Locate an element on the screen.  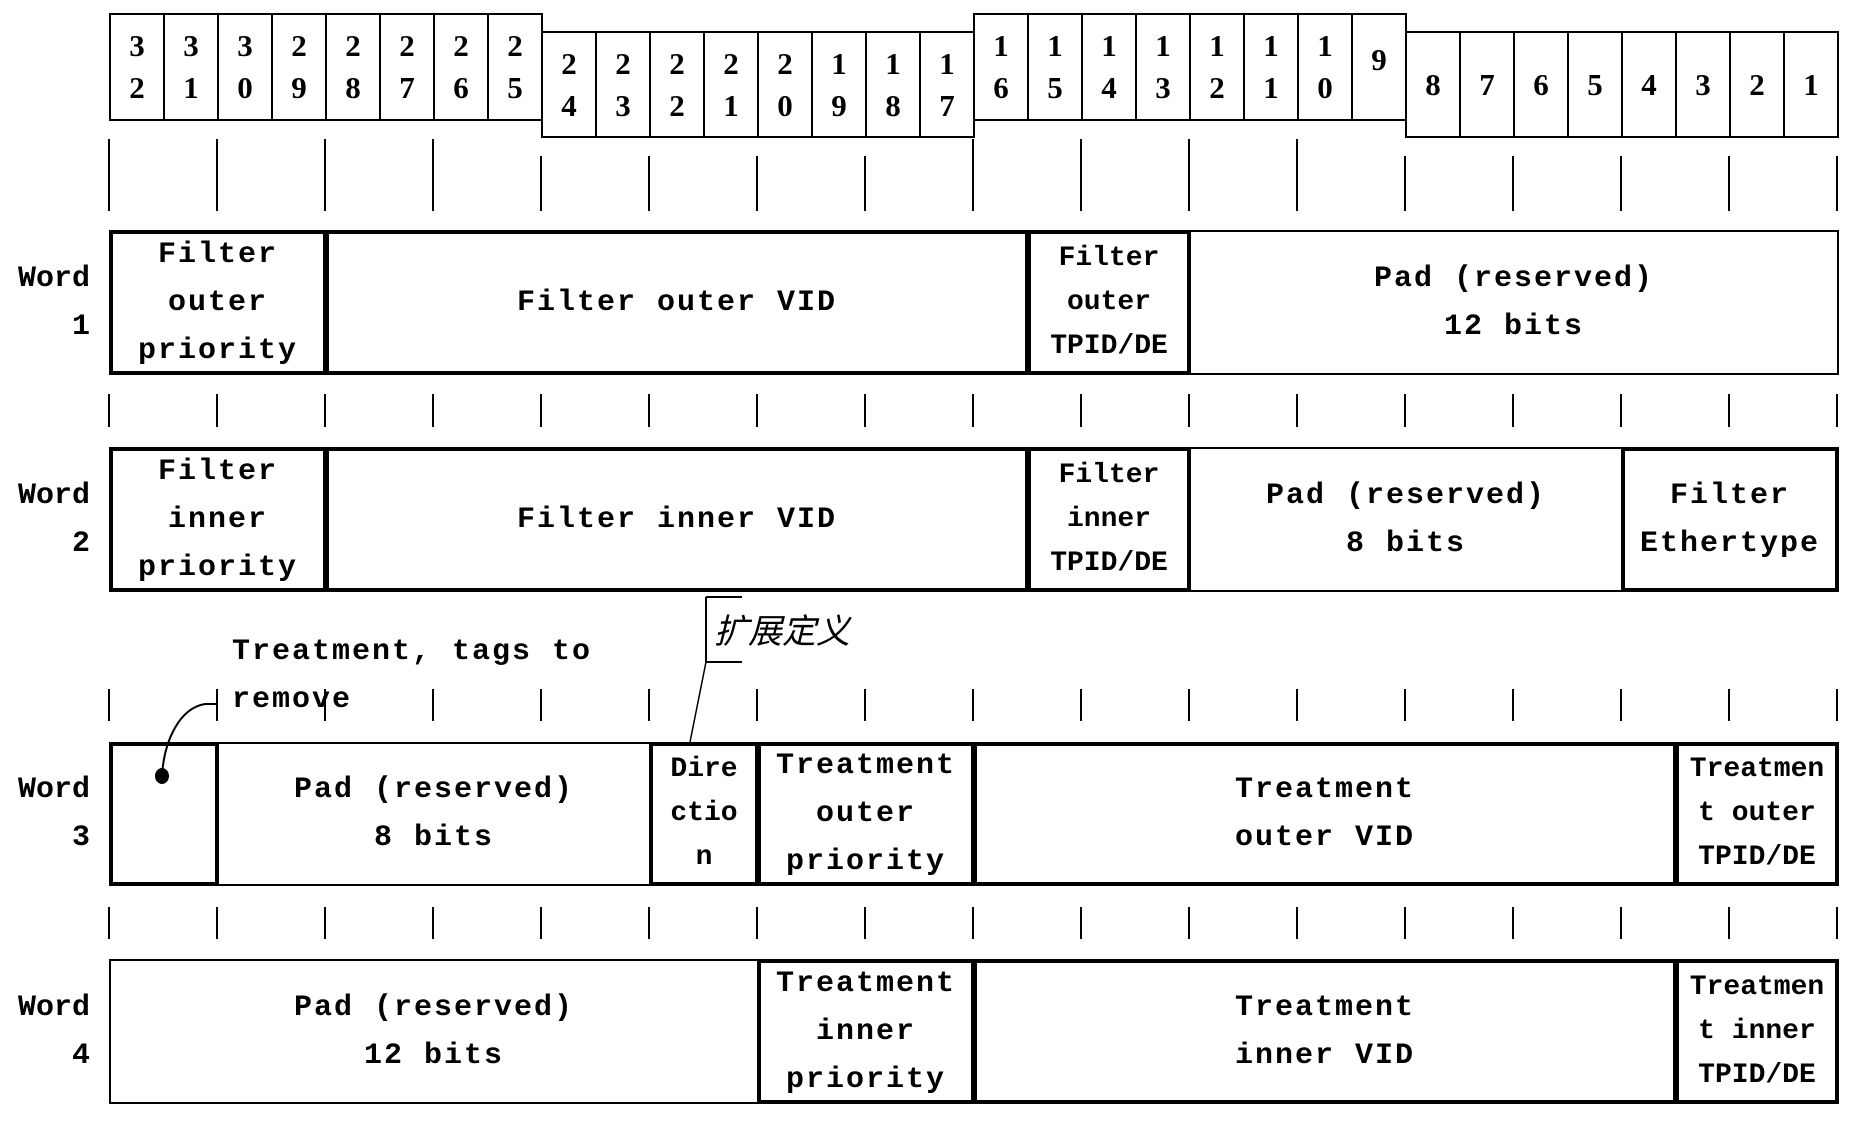
bit-number-cell: 2 2 is located at coordinates (677, 84).